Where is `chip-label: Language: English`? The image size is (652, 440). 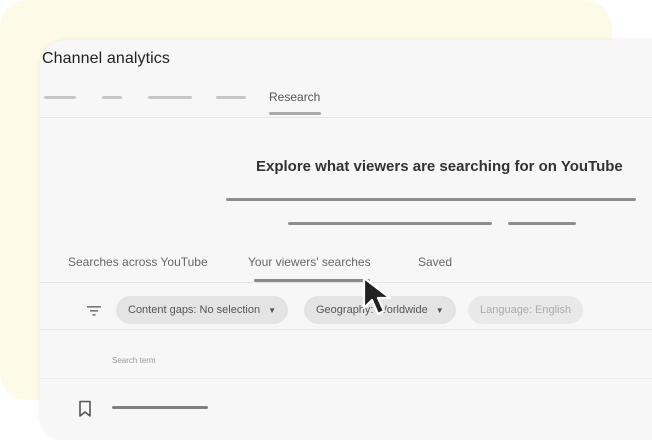 chip-label: Language: English is located at coordinates (526, 310).